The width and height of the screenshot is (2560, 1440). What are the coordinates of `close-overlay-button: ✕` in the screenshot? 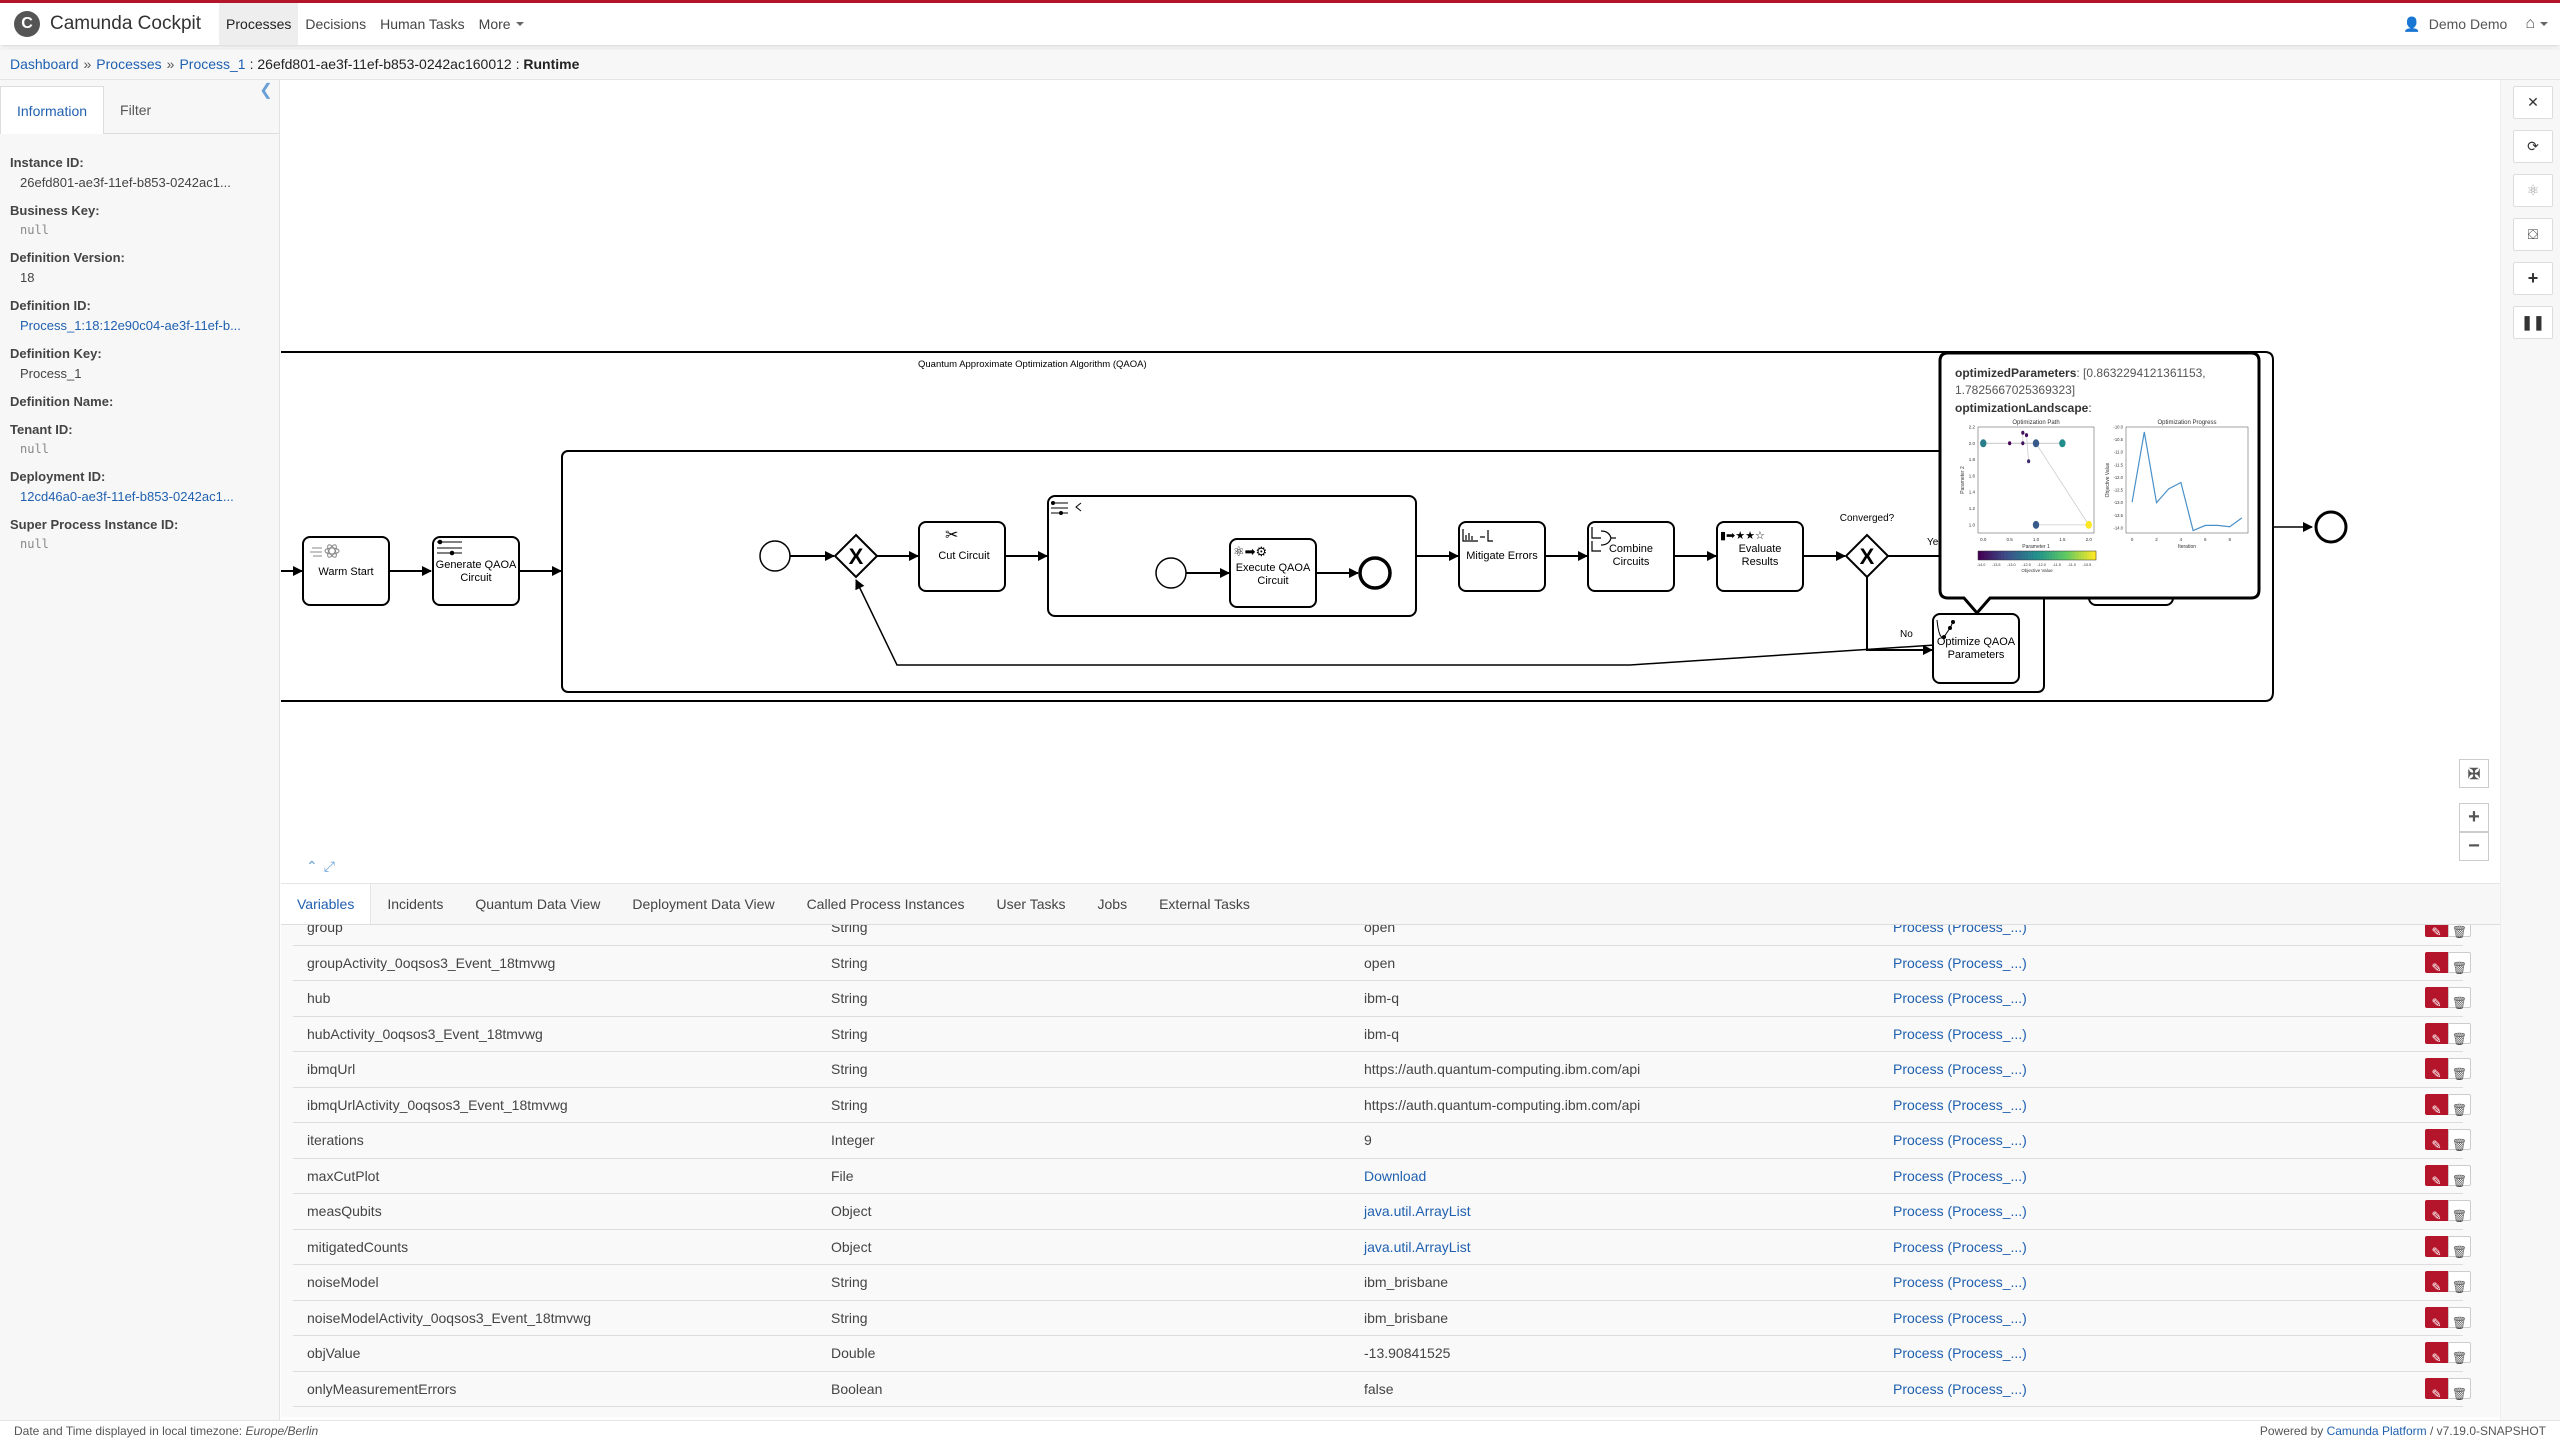 It's located at (2533, 102).